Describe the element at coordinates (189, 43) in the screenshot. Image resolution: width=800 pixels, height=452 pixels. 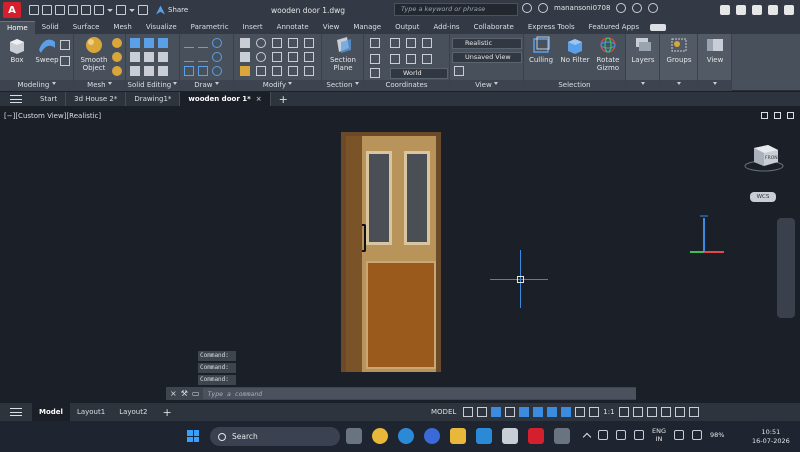
I see `line-icon` at that location.